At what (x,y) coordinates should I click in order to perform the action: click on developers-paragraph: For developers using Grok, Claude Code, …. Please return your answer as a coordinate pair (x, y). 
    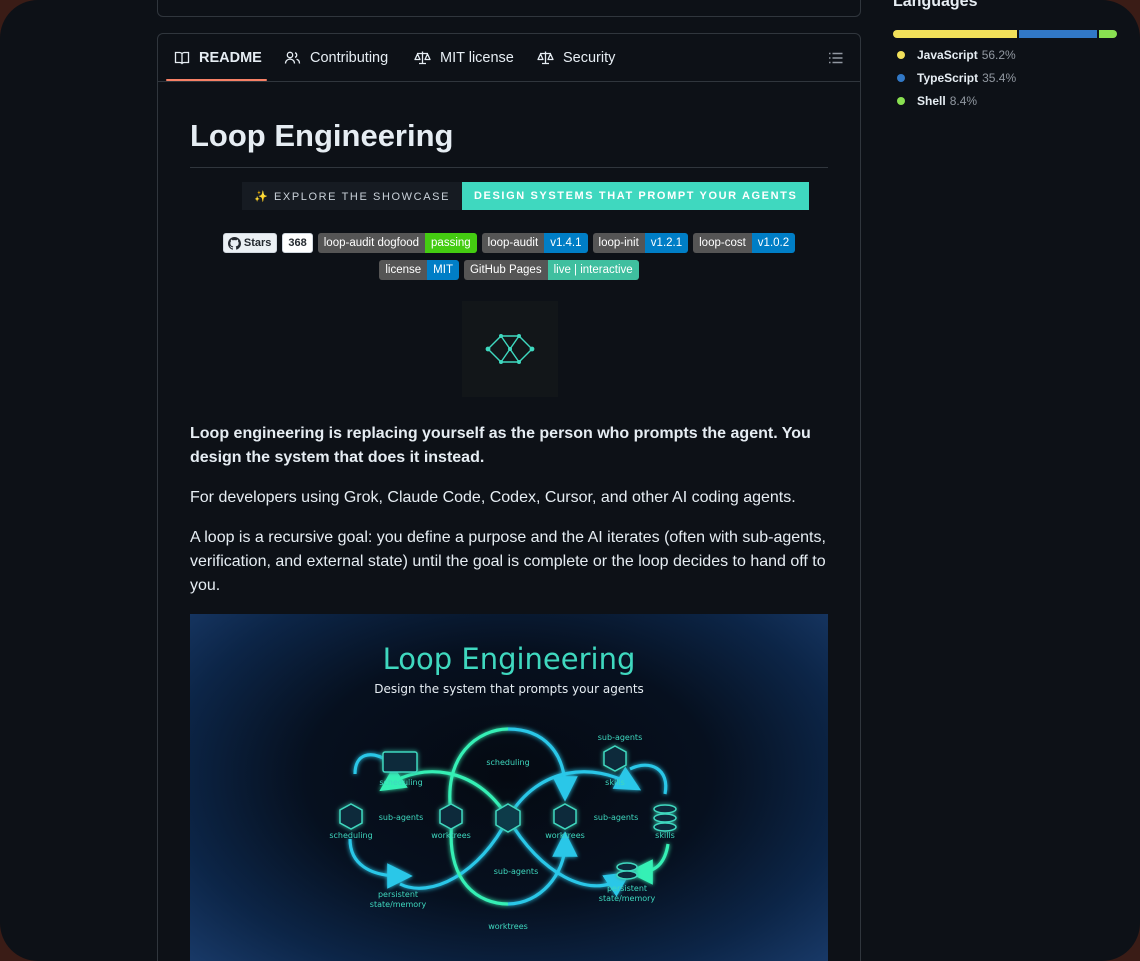
    Looking at the image, I should click on (493, 497).